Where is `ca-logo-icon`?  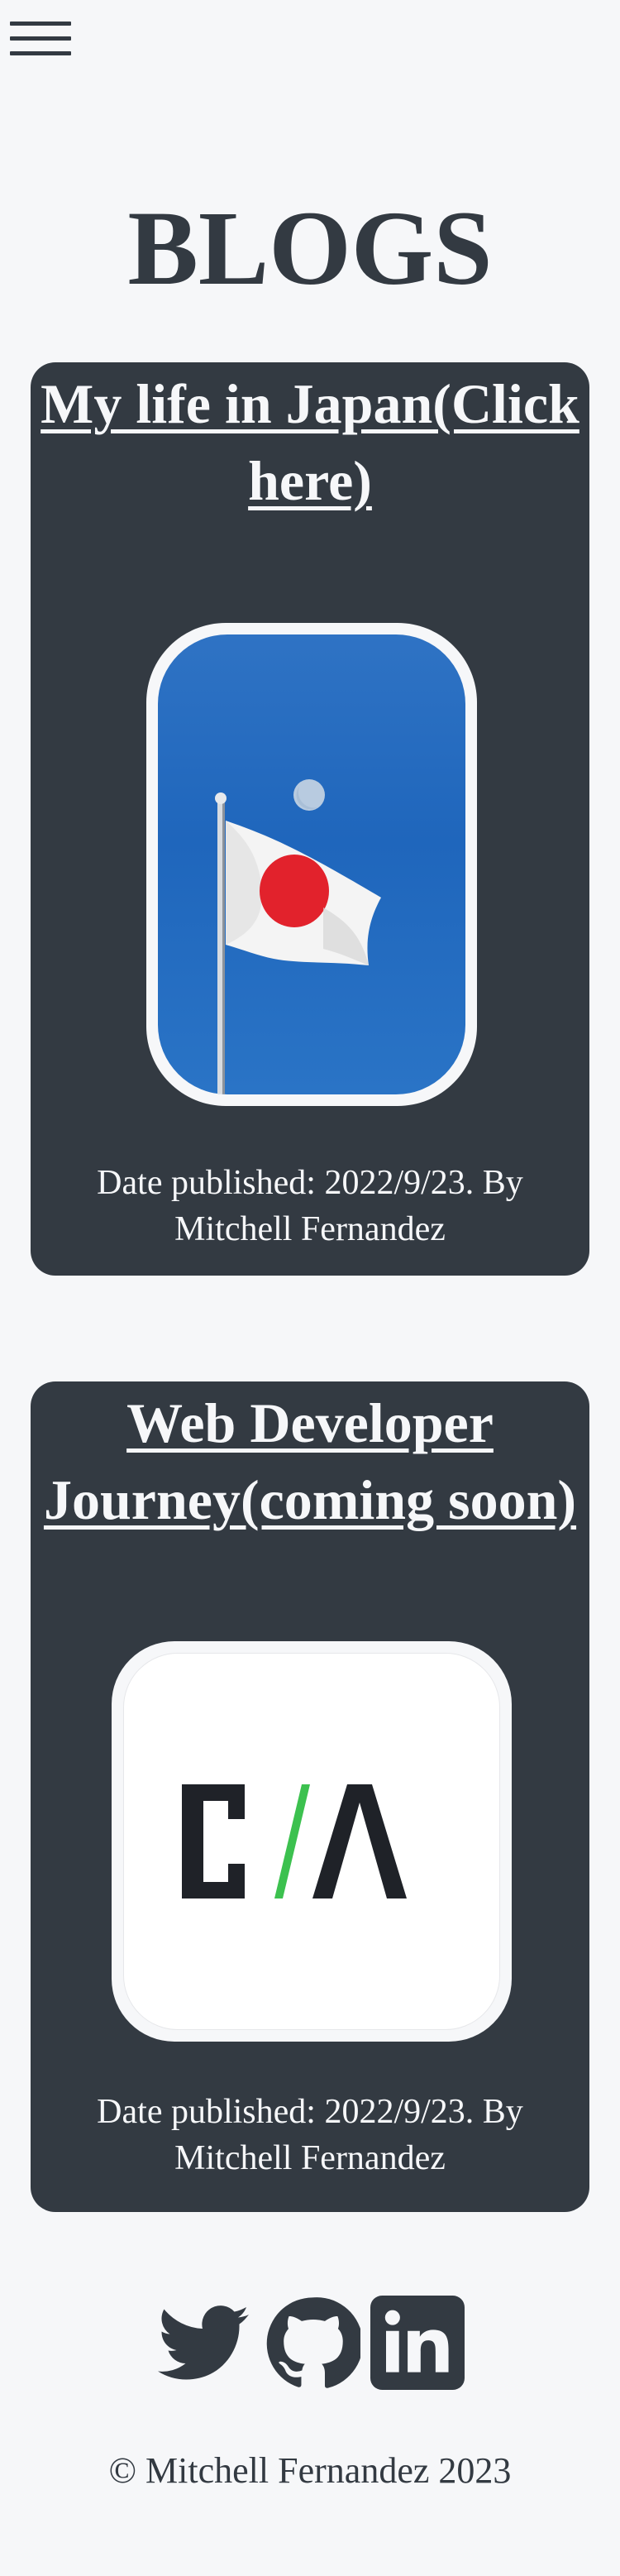
ca-logo-icon is located at coordinates (294, 1841).